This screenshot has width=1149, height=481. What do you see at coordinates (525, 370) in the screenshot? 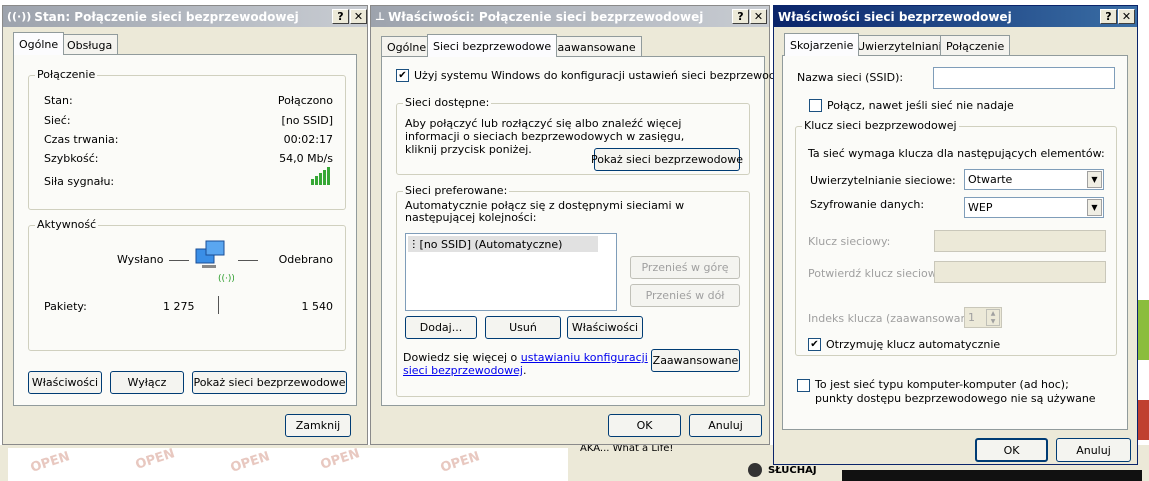
I see `learn-more-suffix: .` at bounding box center [525, 370].